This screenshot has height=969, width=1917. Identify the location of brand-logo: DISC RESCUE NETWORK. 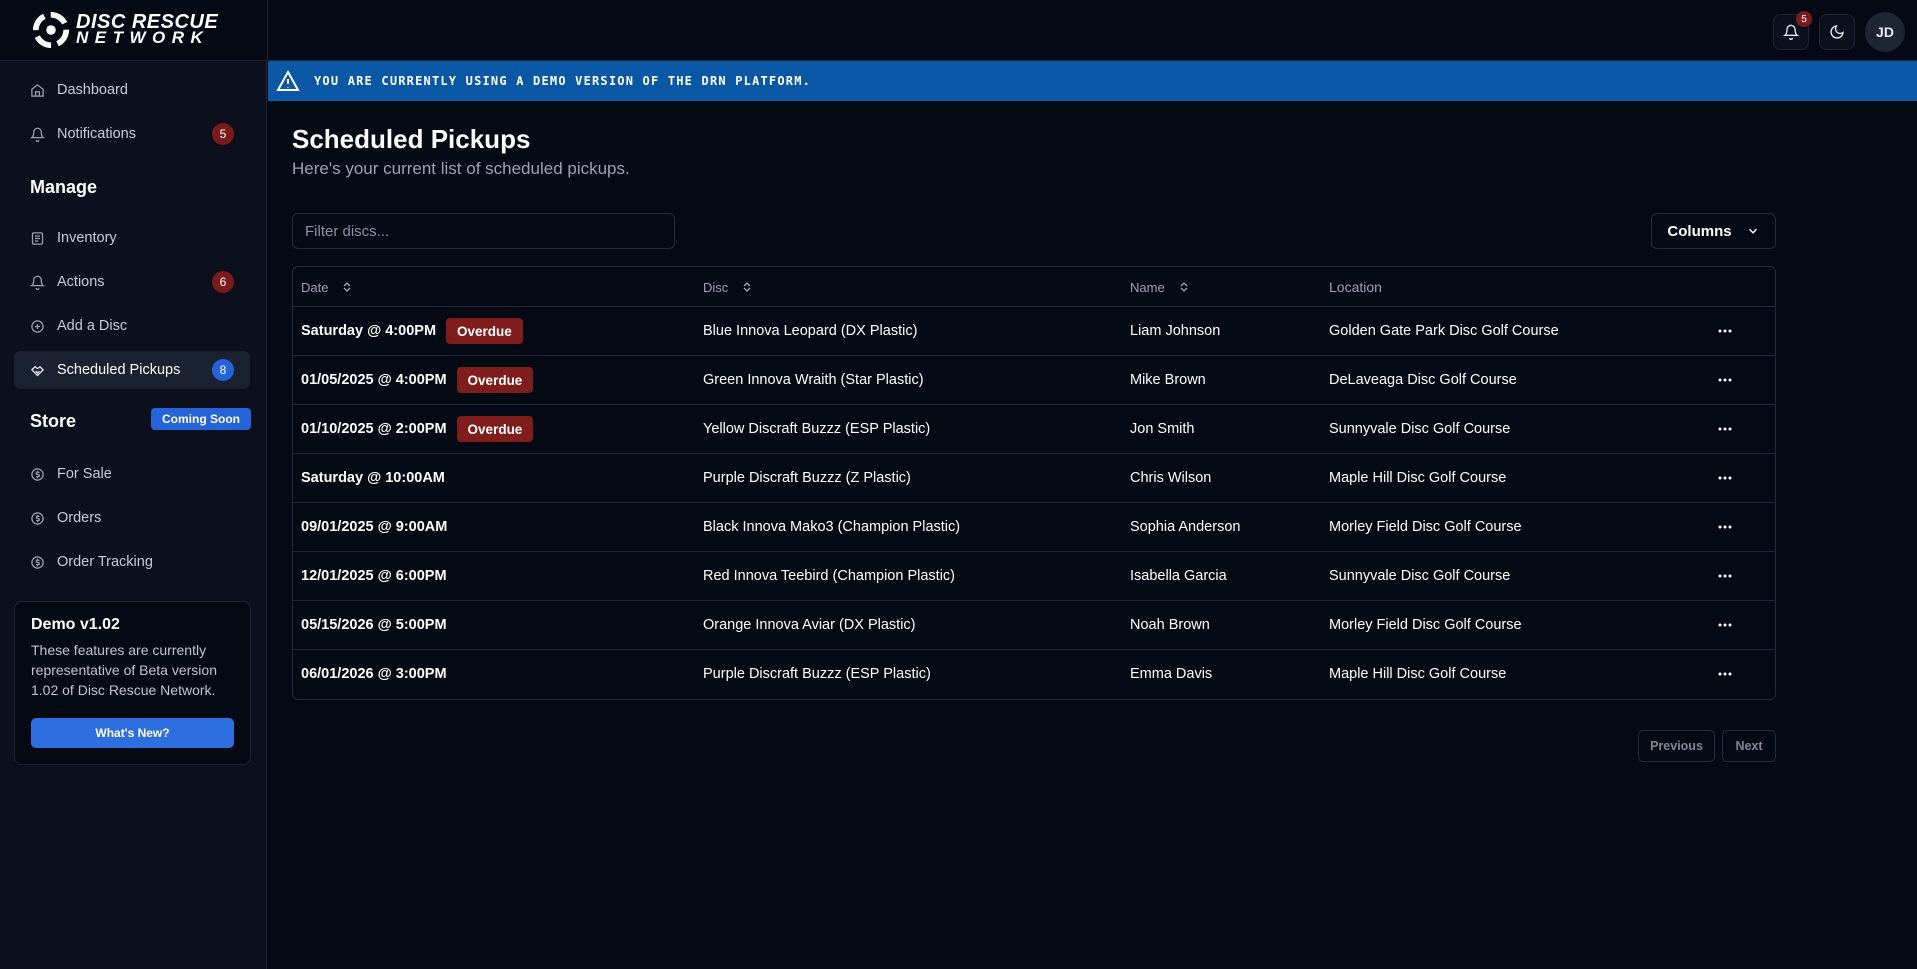
(125, 30).